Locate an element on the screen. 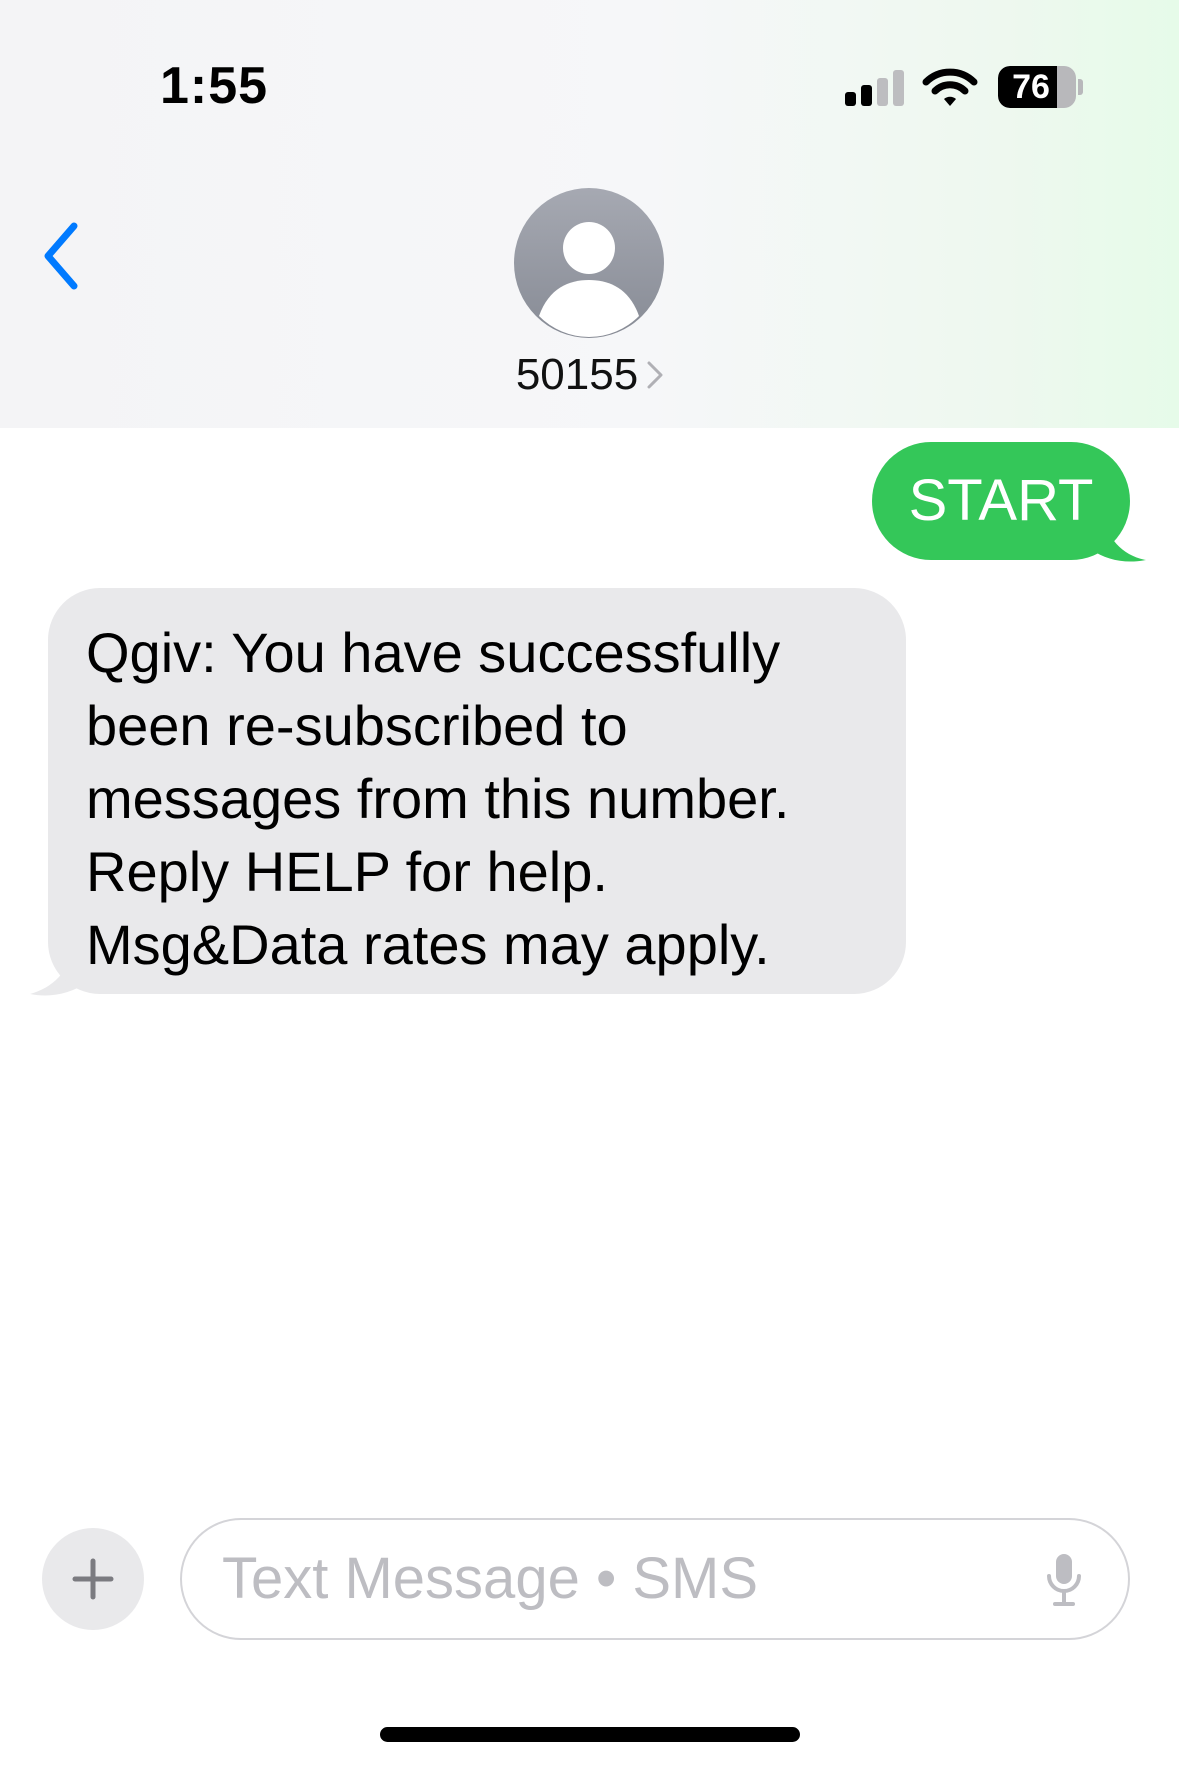 The height and width of the screenshot is (1768, 1179). plus-icon is located at coordinates (93, 1579).